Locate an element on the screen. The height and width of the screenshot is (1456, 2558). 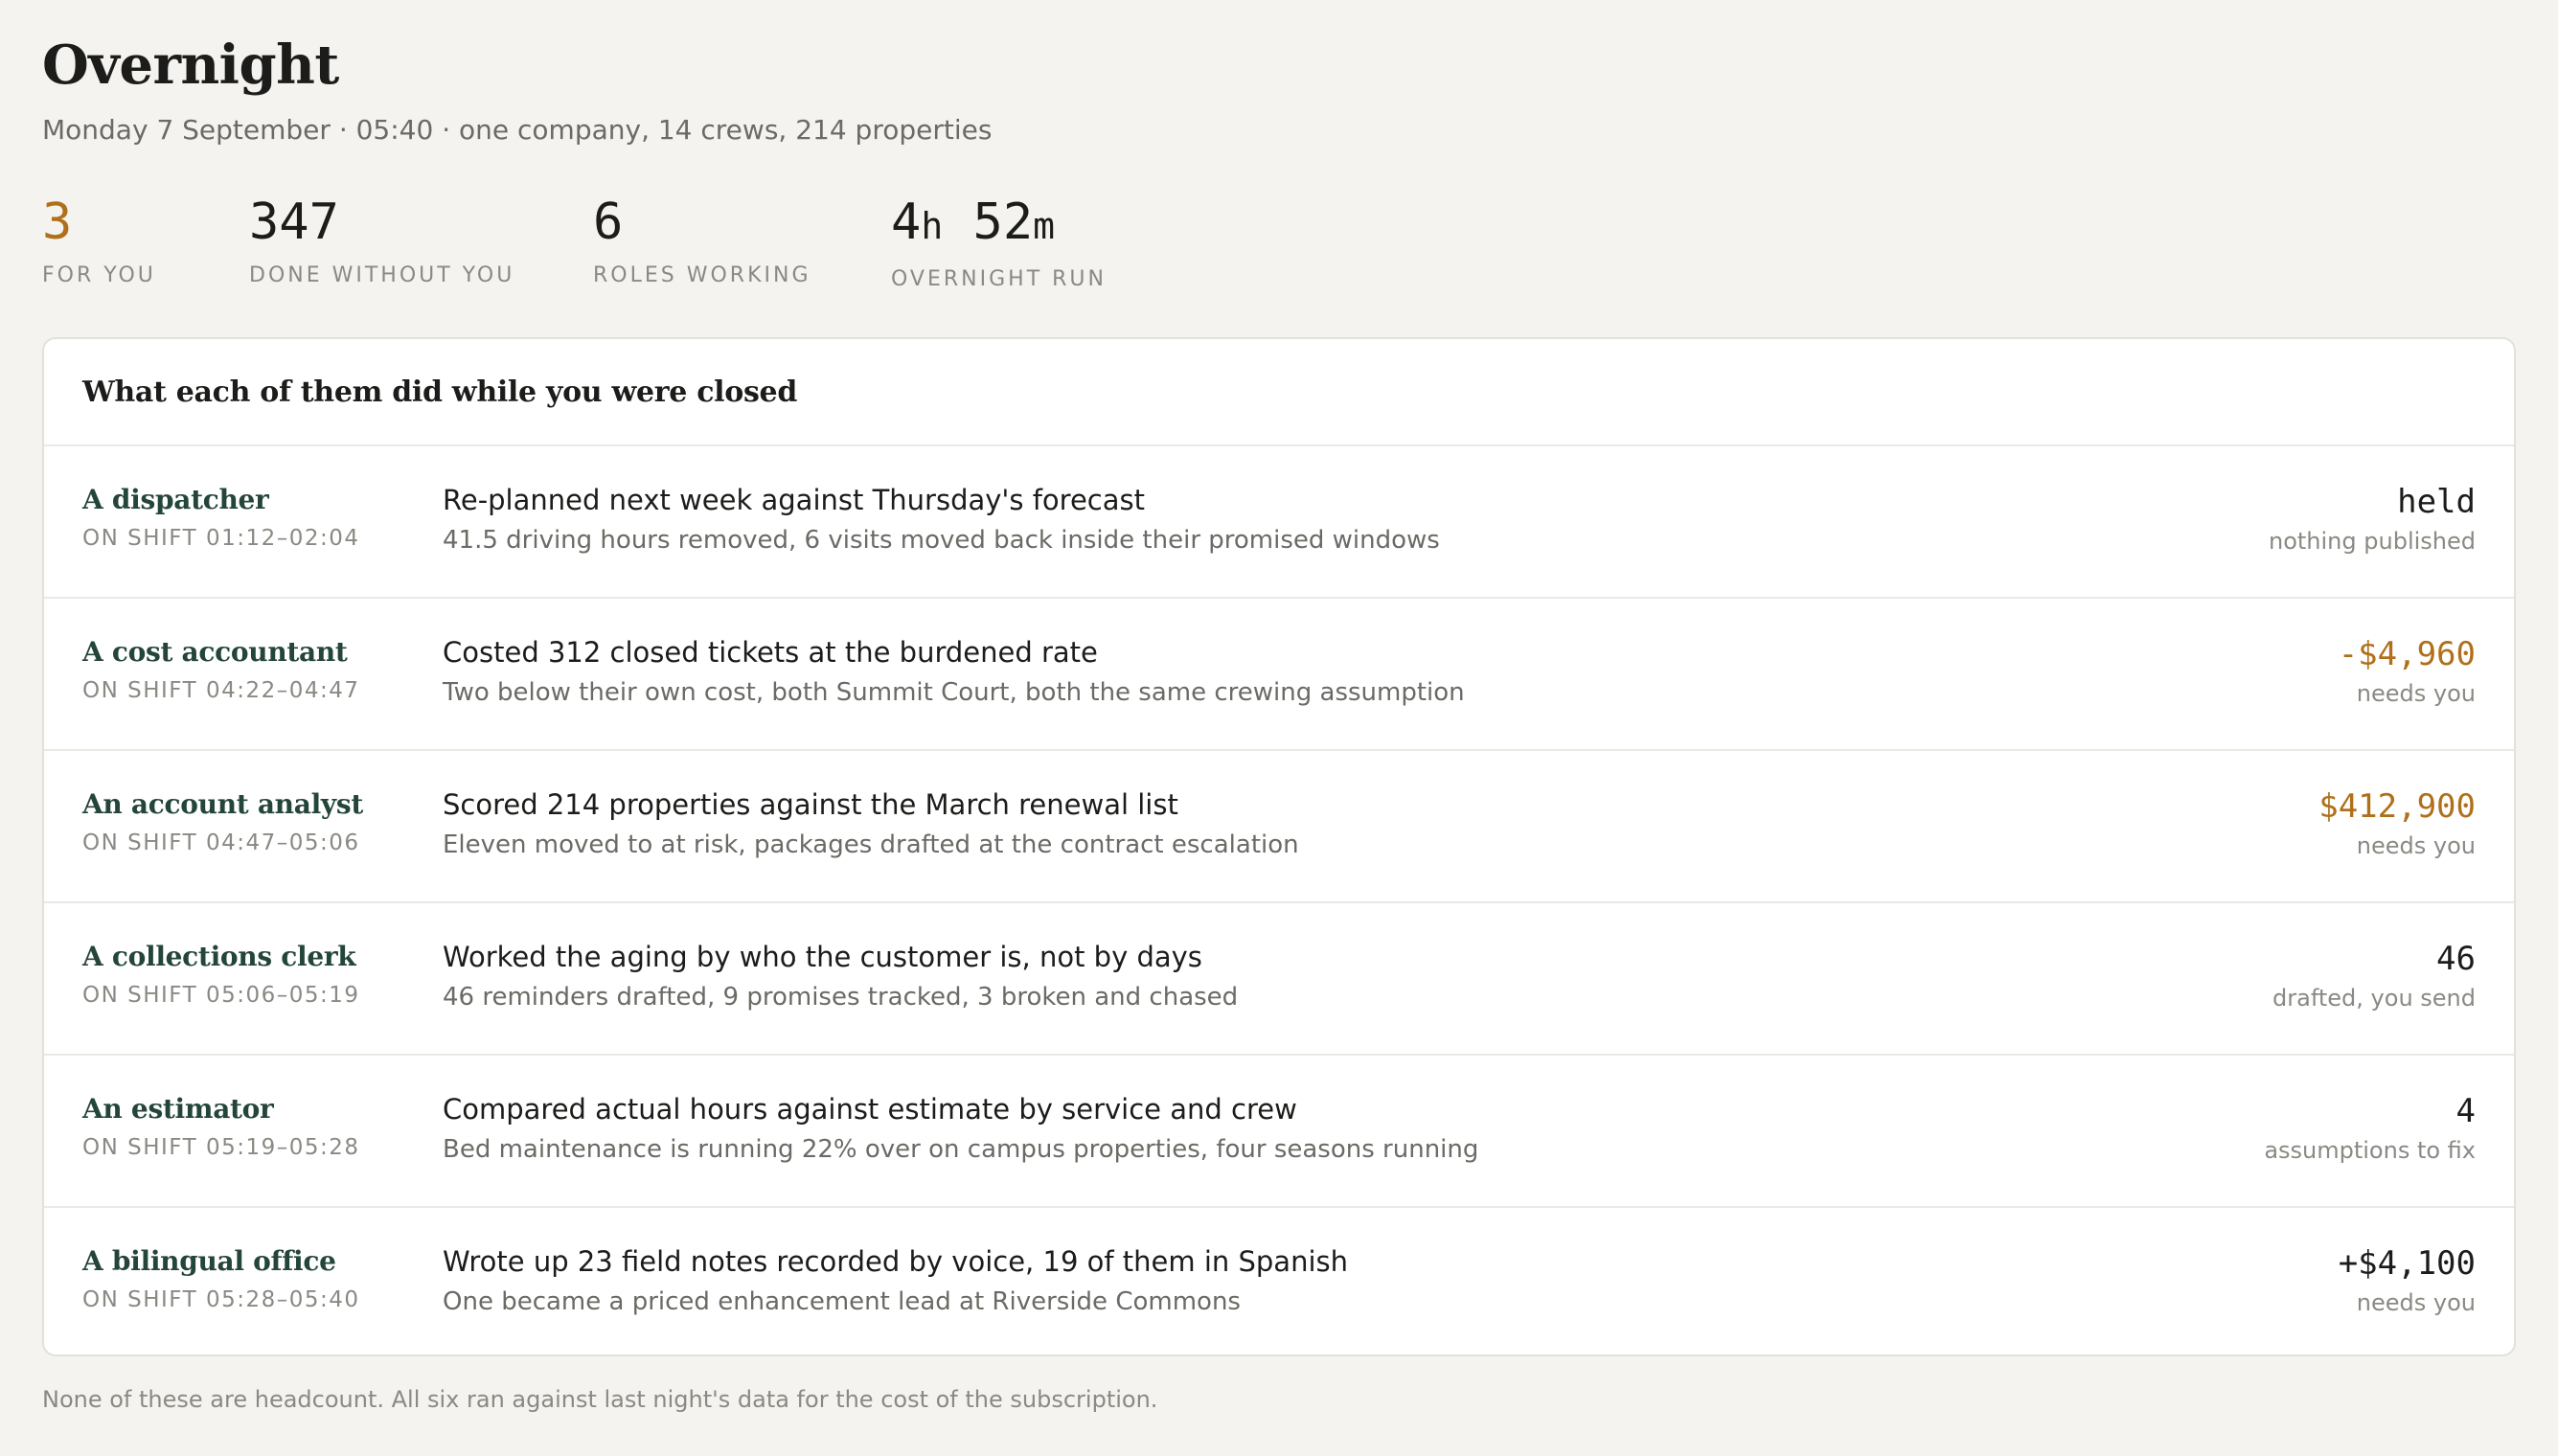
outcome-value: 46 is located at coordinates (2456, 959).